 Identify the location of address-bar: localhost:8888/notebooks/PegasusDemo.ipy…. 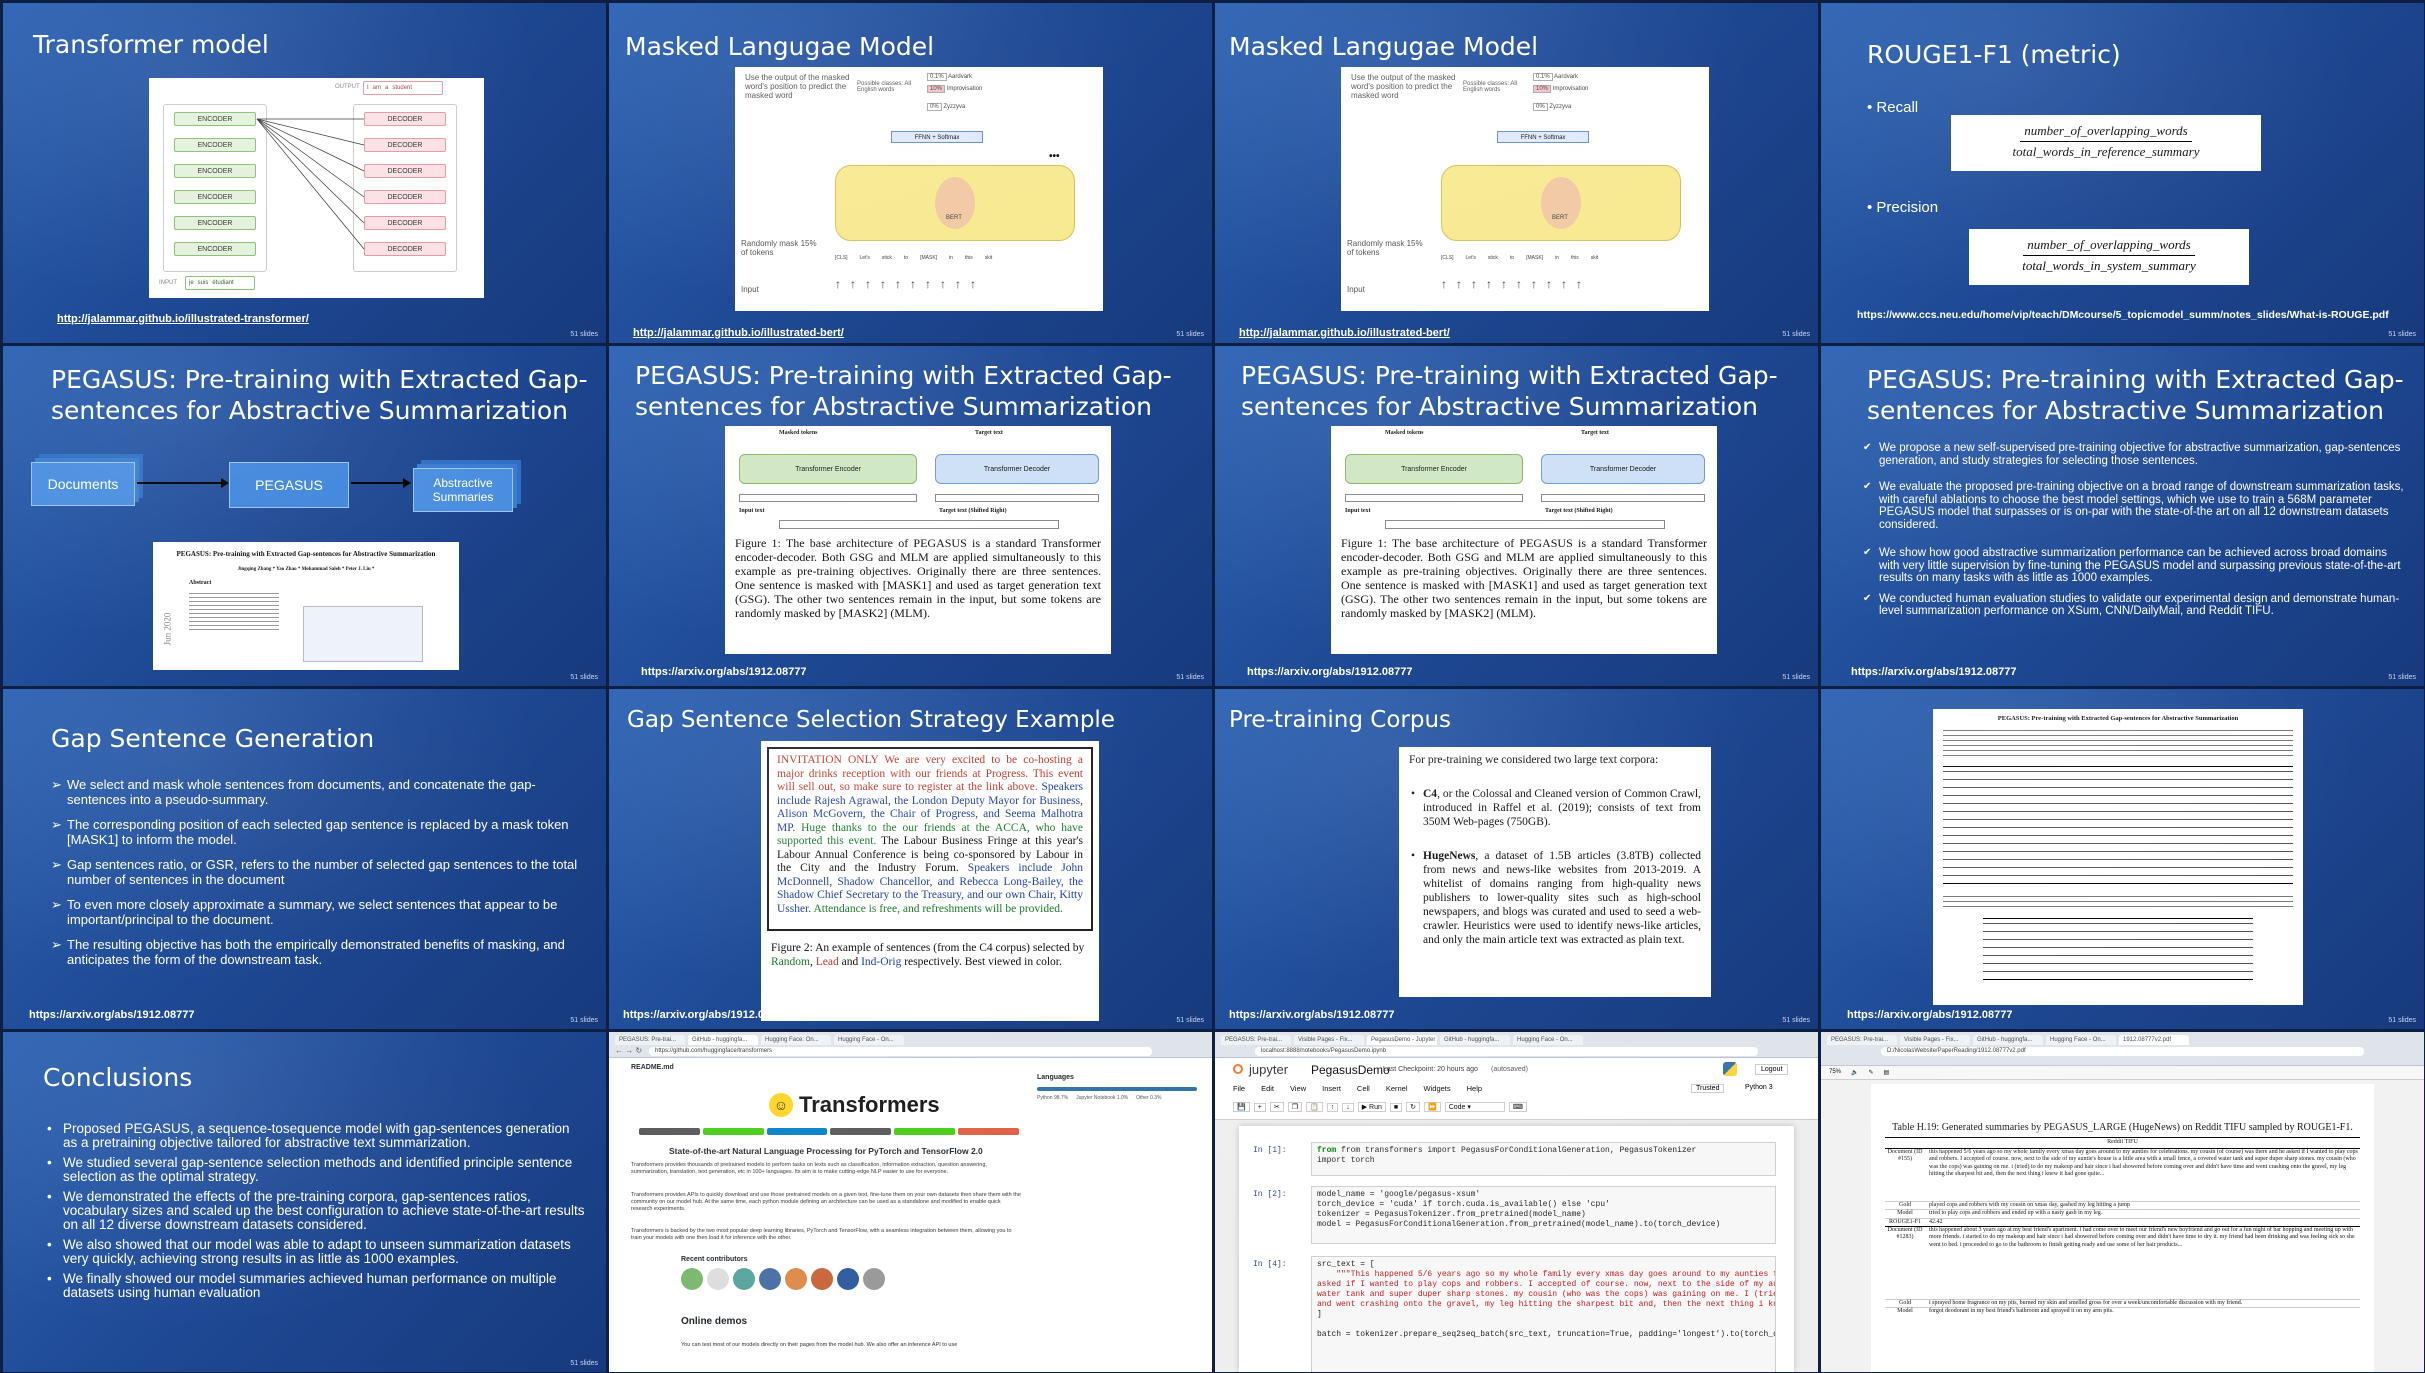
(1506, 1051).